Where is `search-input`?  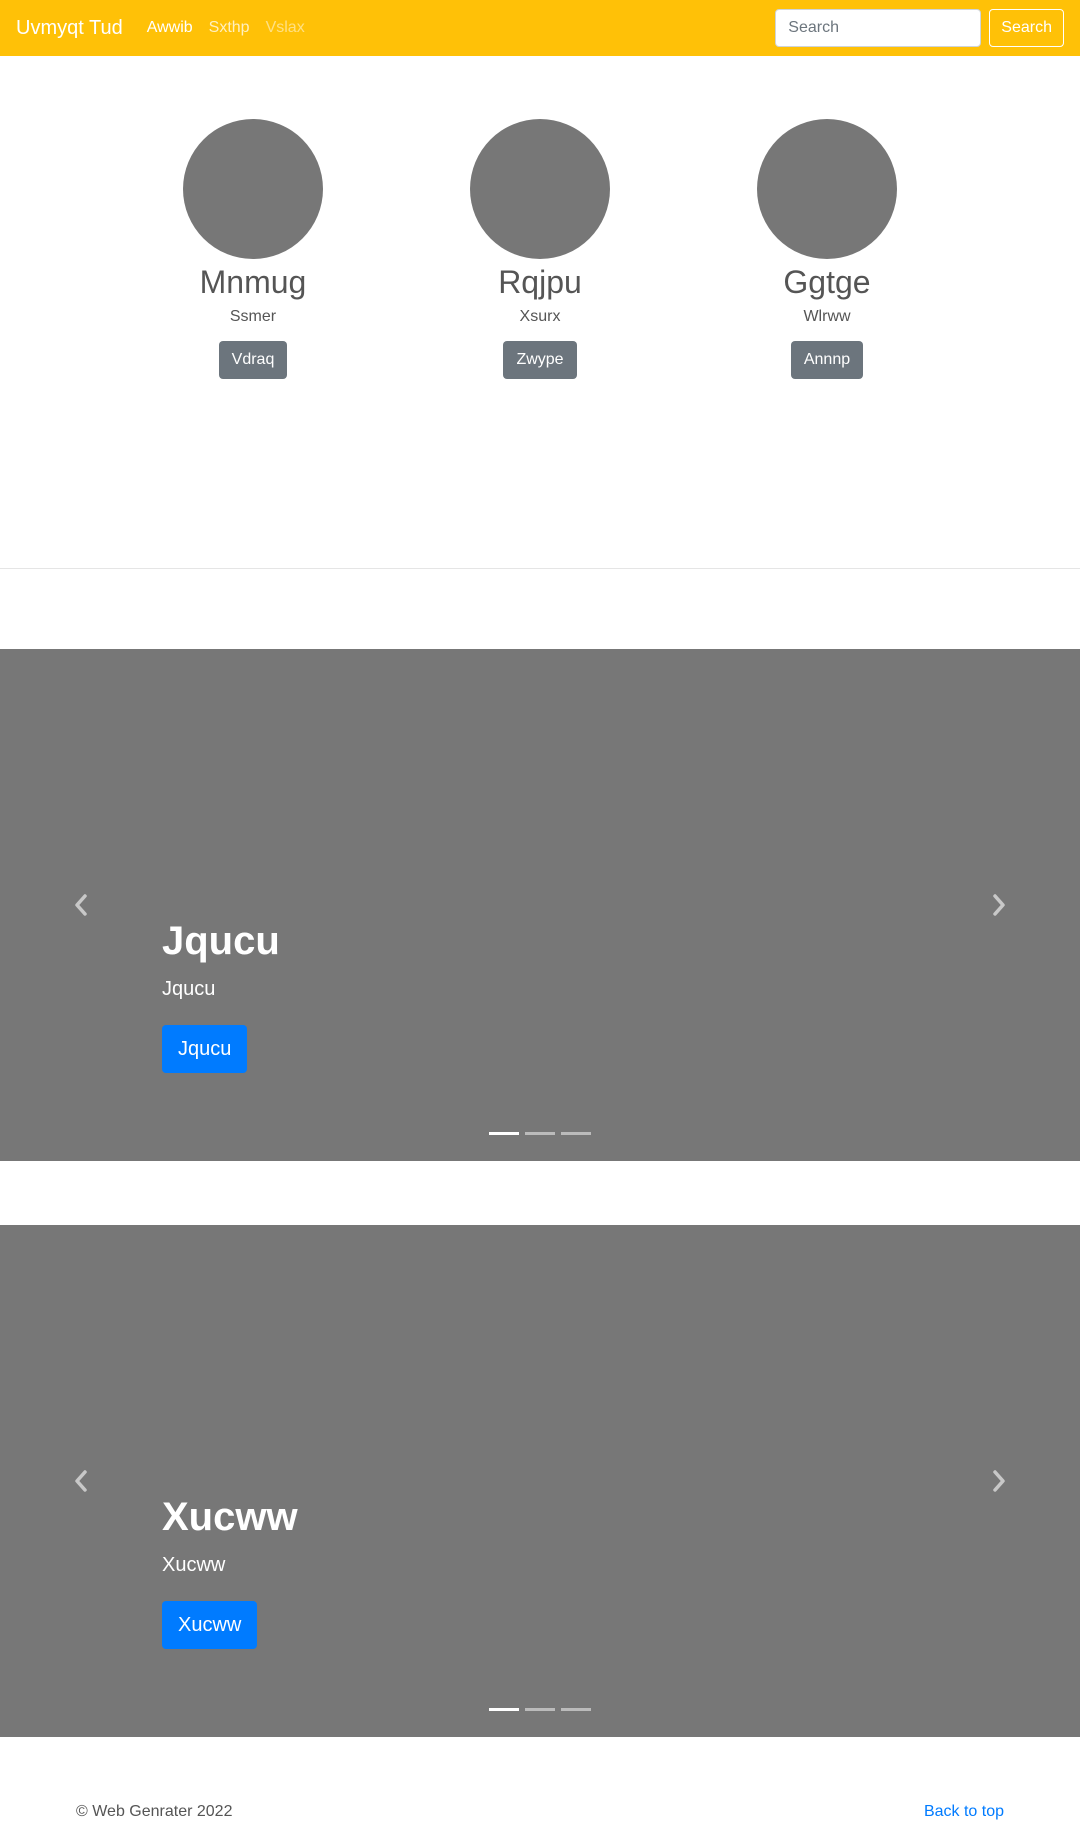 search-input is located at coordinates (878, 28).